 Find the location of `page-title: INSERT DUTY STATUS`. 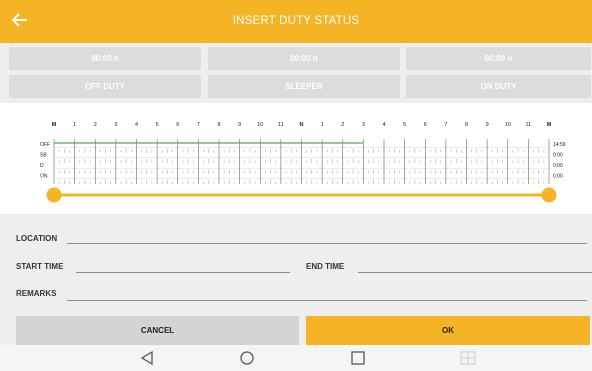

page-title: INSERT DUTY STATUS is located at coordinates (296, 21).